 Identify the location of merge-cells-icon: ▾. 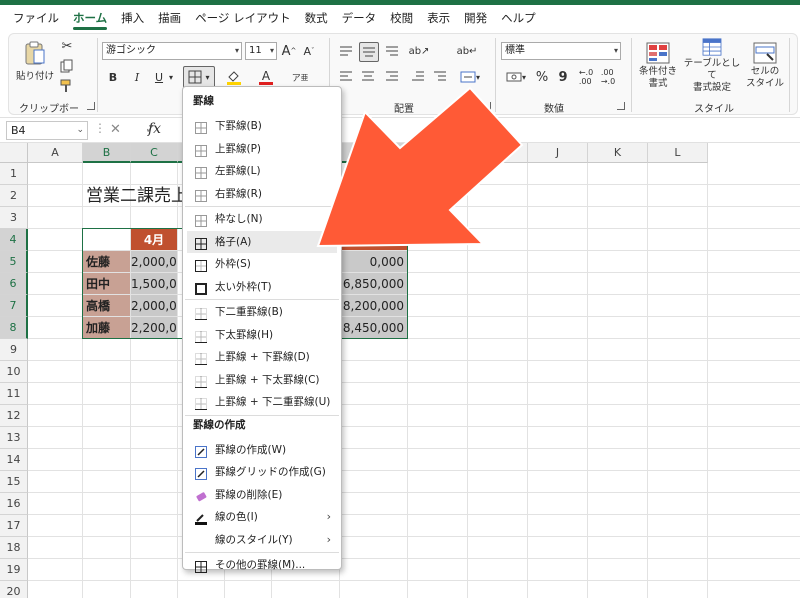
(470, 77).